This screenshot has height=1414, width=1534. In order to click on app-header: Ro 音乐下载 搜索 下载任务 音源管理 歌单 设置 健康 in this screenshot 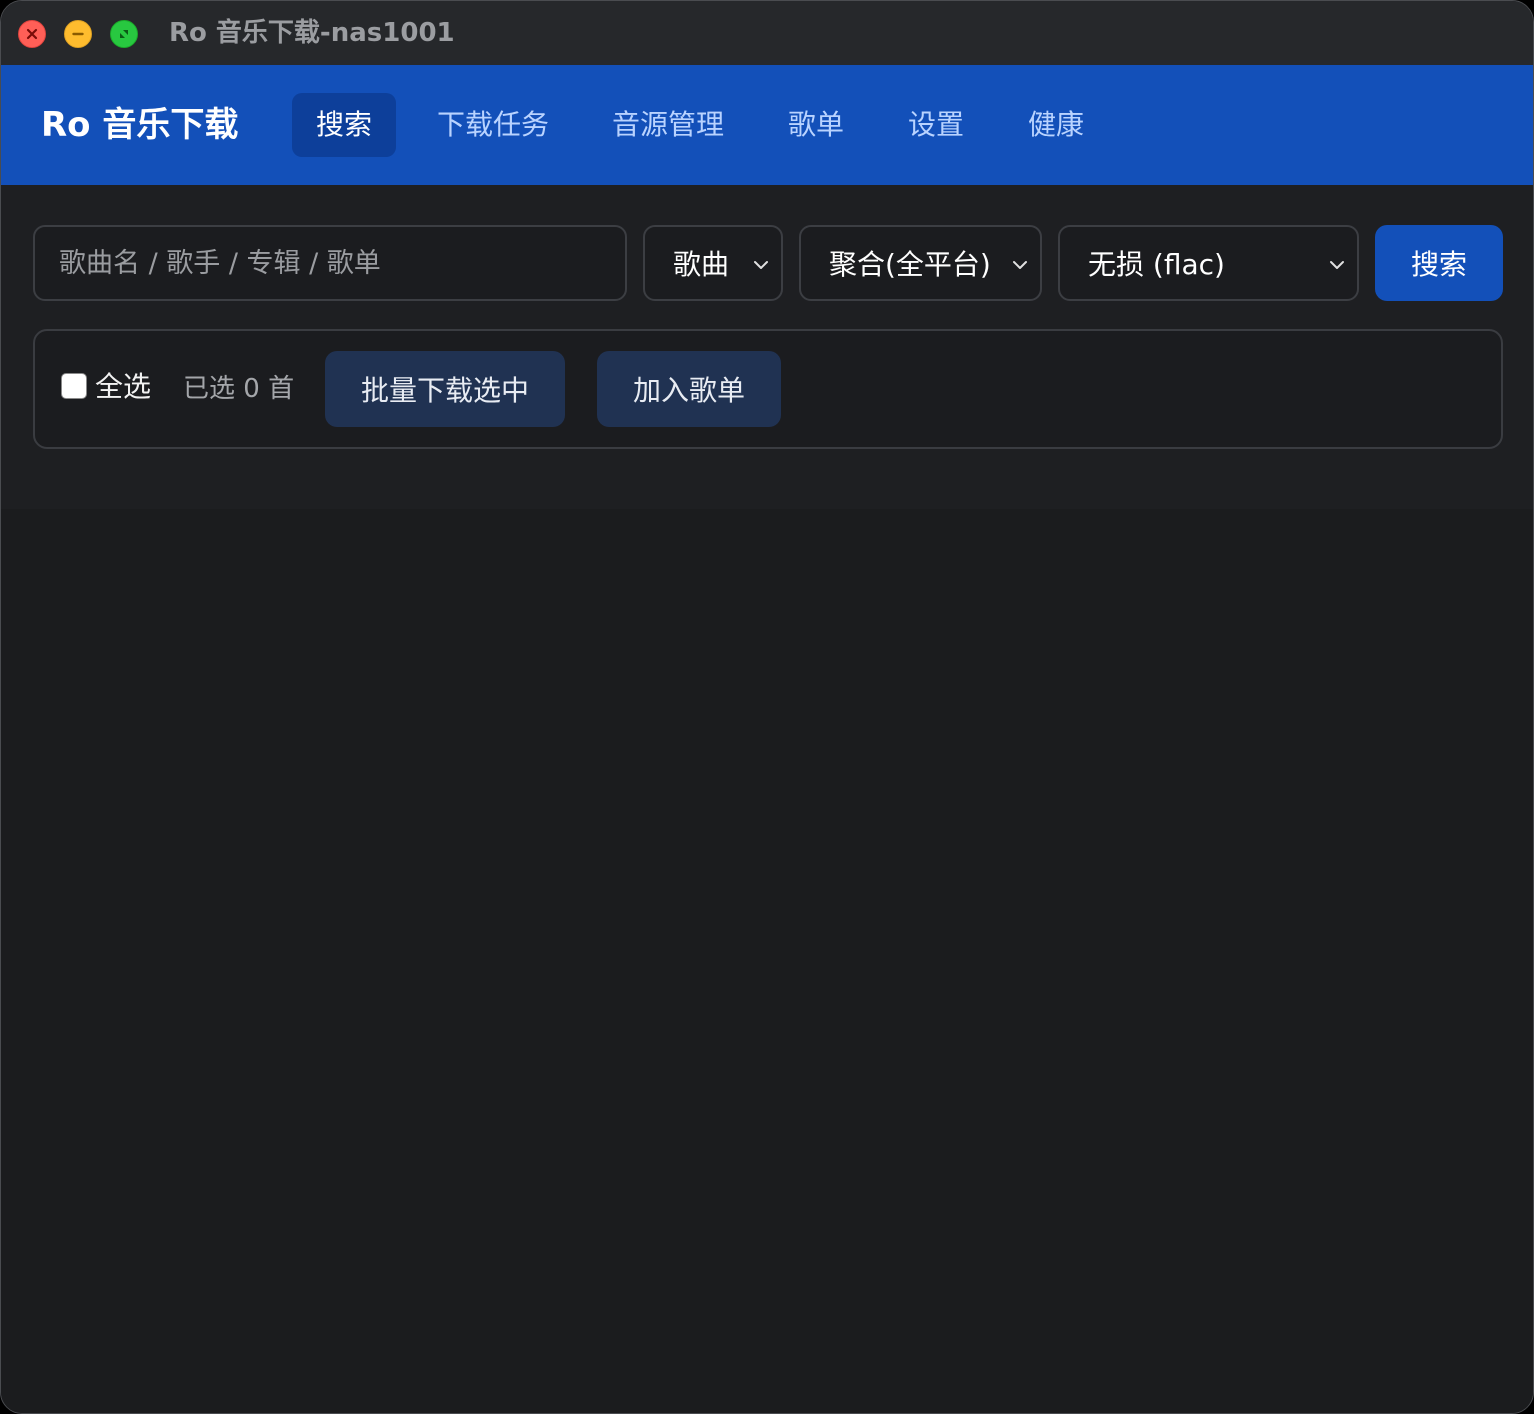, I will do `click(767, 125)`.